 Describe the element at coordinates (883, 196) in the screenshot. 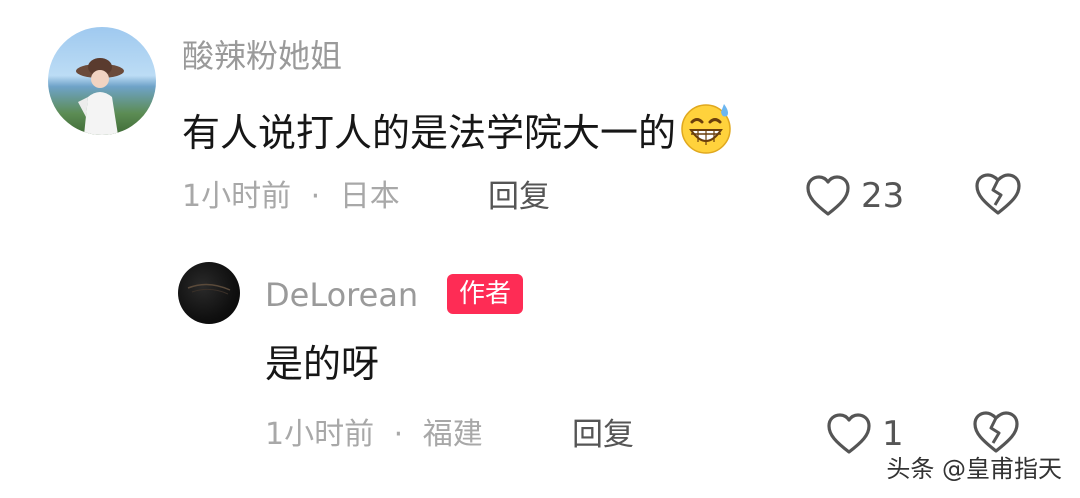

I see `like-count: 23` at that location.